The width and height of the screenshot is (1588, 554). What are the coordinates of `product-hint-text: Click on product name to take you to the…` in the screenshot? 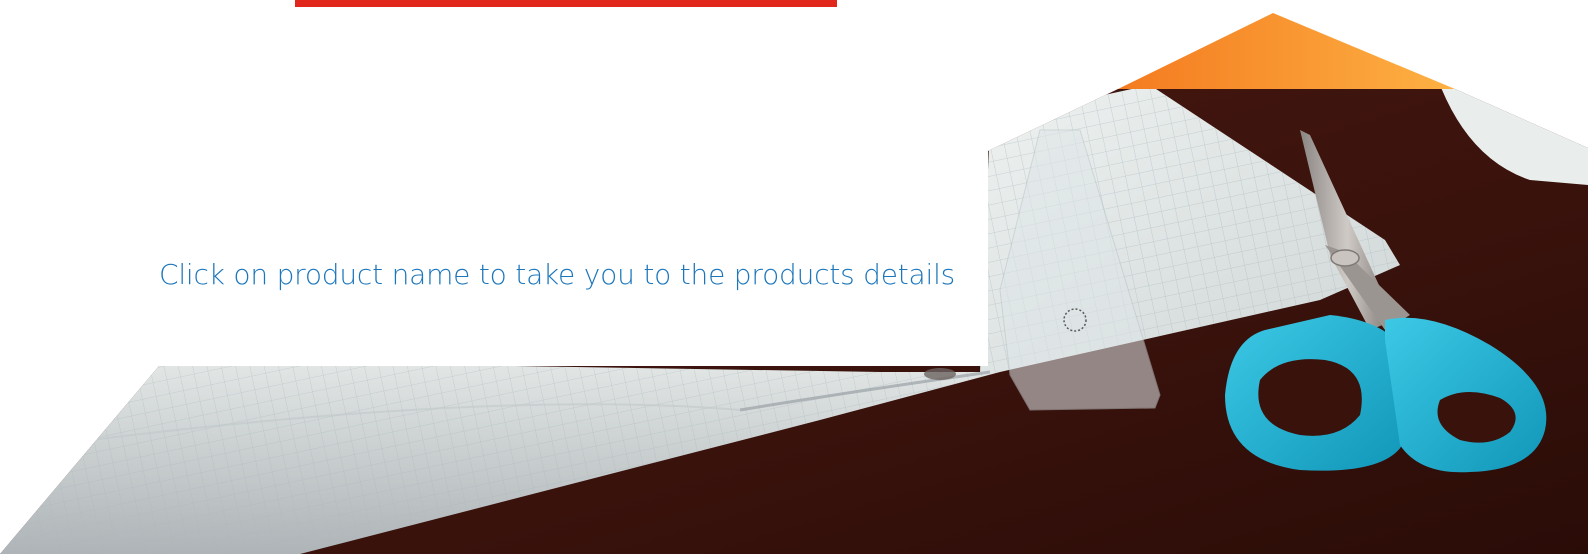 It's located at (557, 274).